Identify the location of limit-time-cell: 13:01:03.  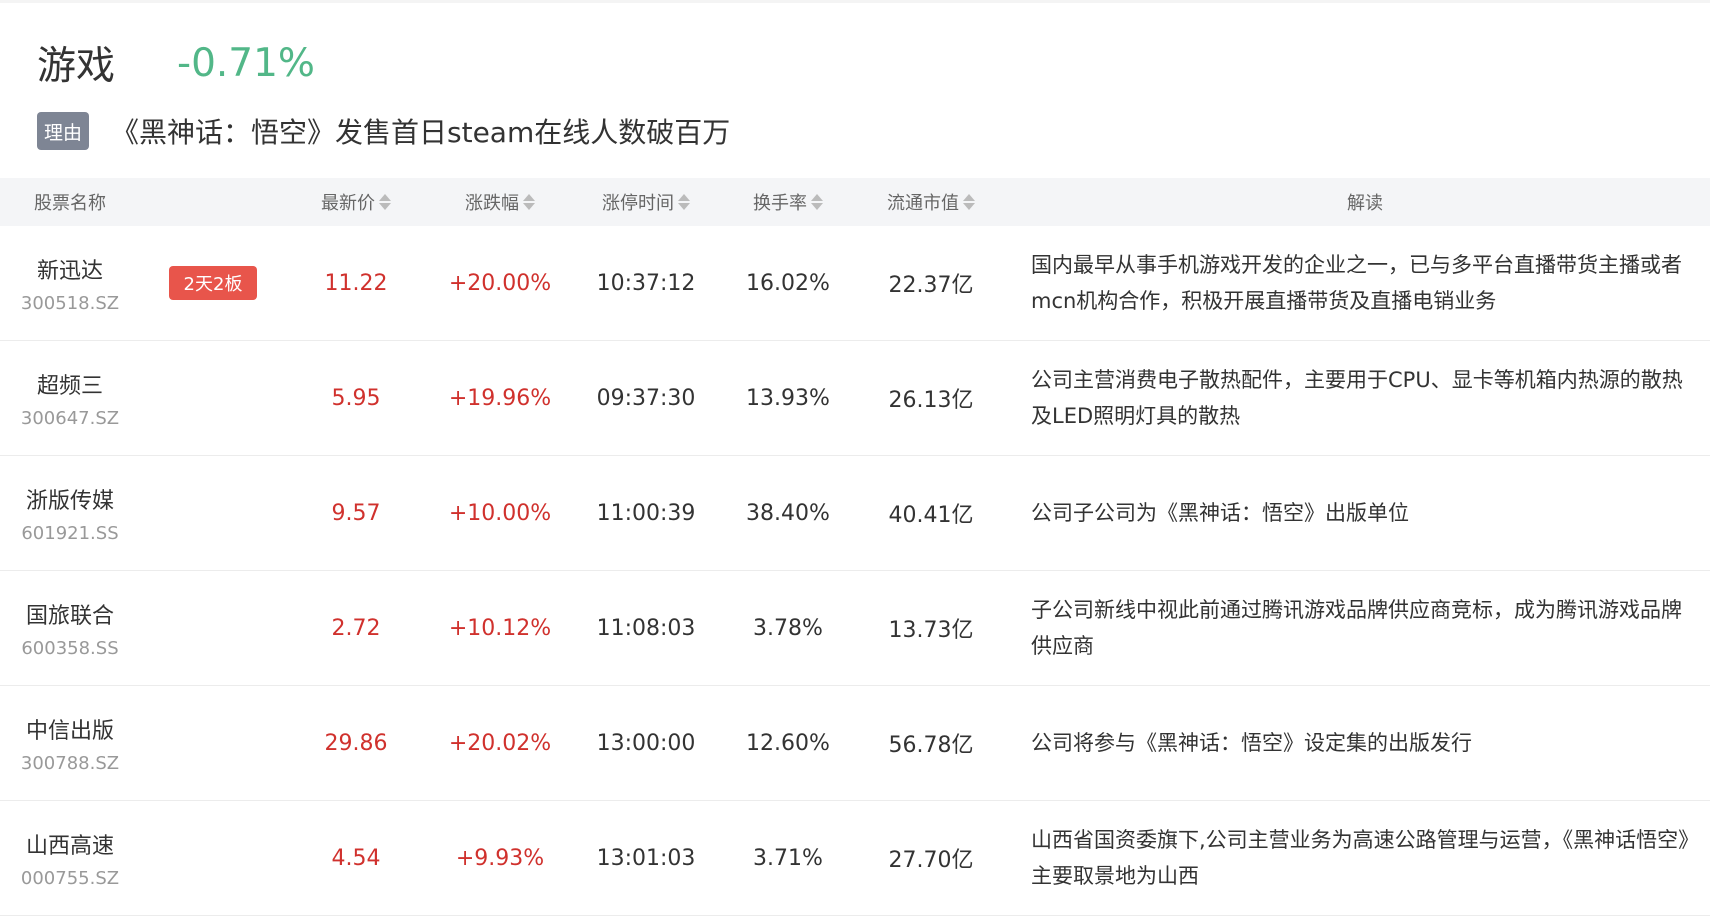
(646, 858).